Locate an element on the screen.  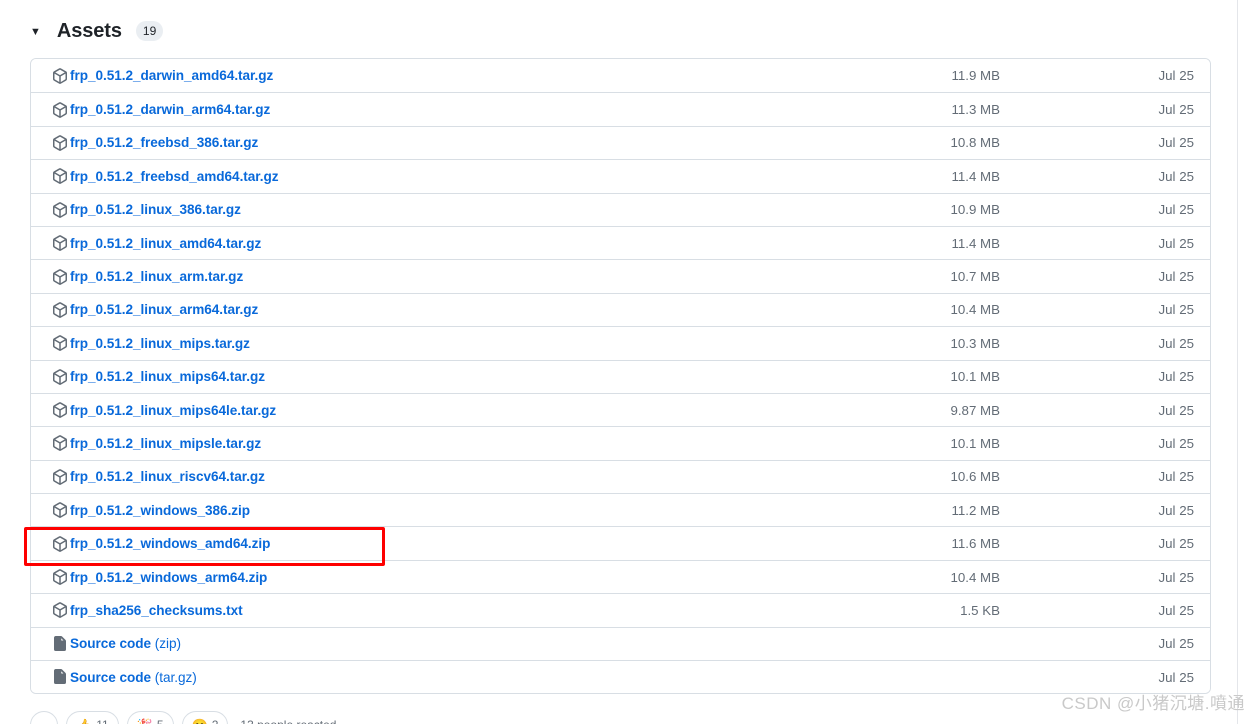
asset-row: frp_0.51.2_windows_386.zip 11.2 MB Jul 25 is located at coordinates (620, 510).